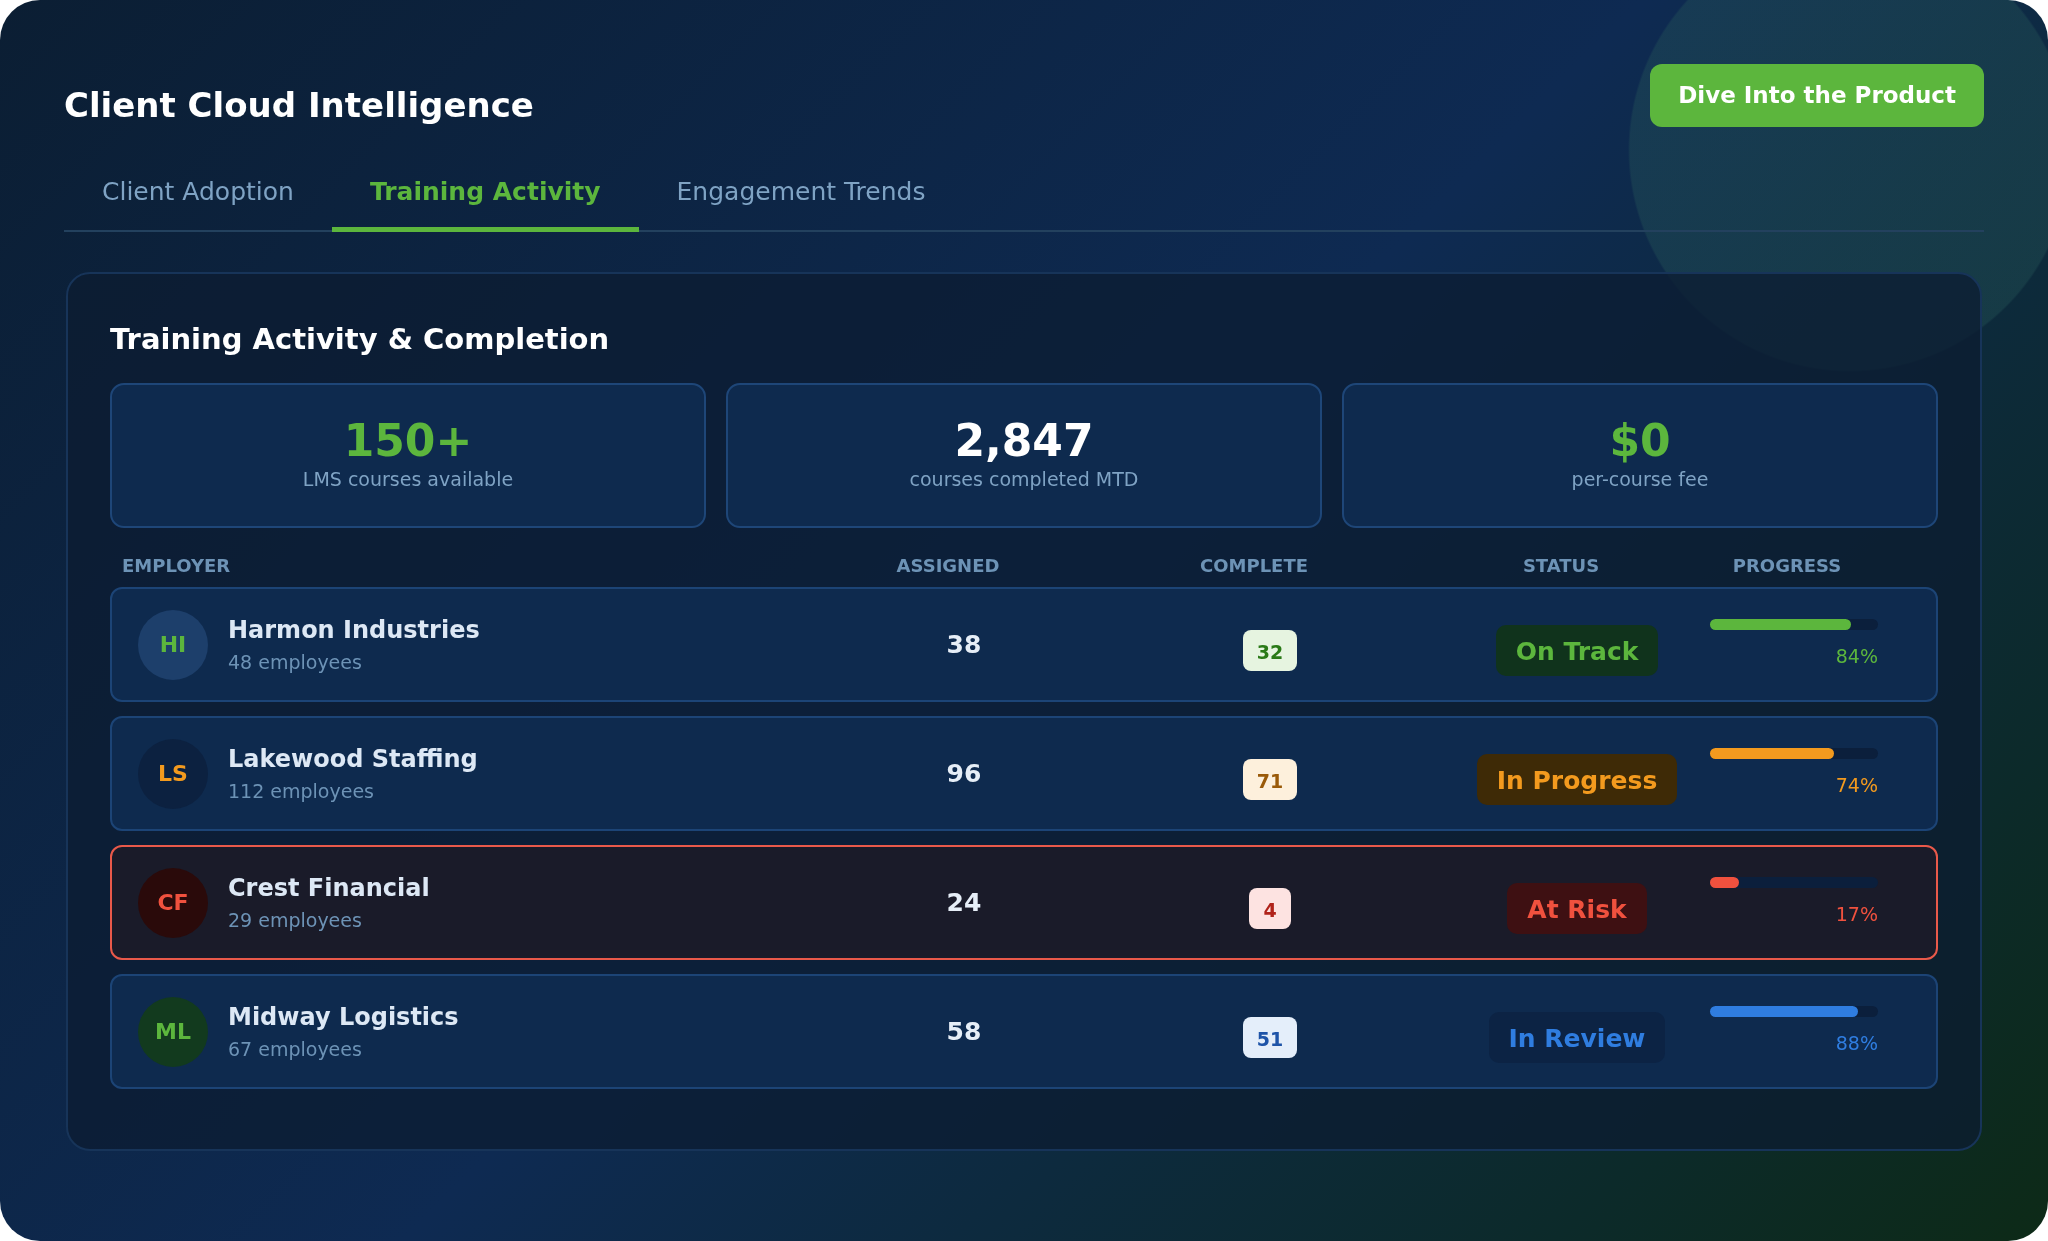 The height and width of the screenshot is (1241, 2048). What do you see at coordinates (964, 1031) in the screenshot?
I see `assigned-count: 58` at bounding box center [964, 1031].